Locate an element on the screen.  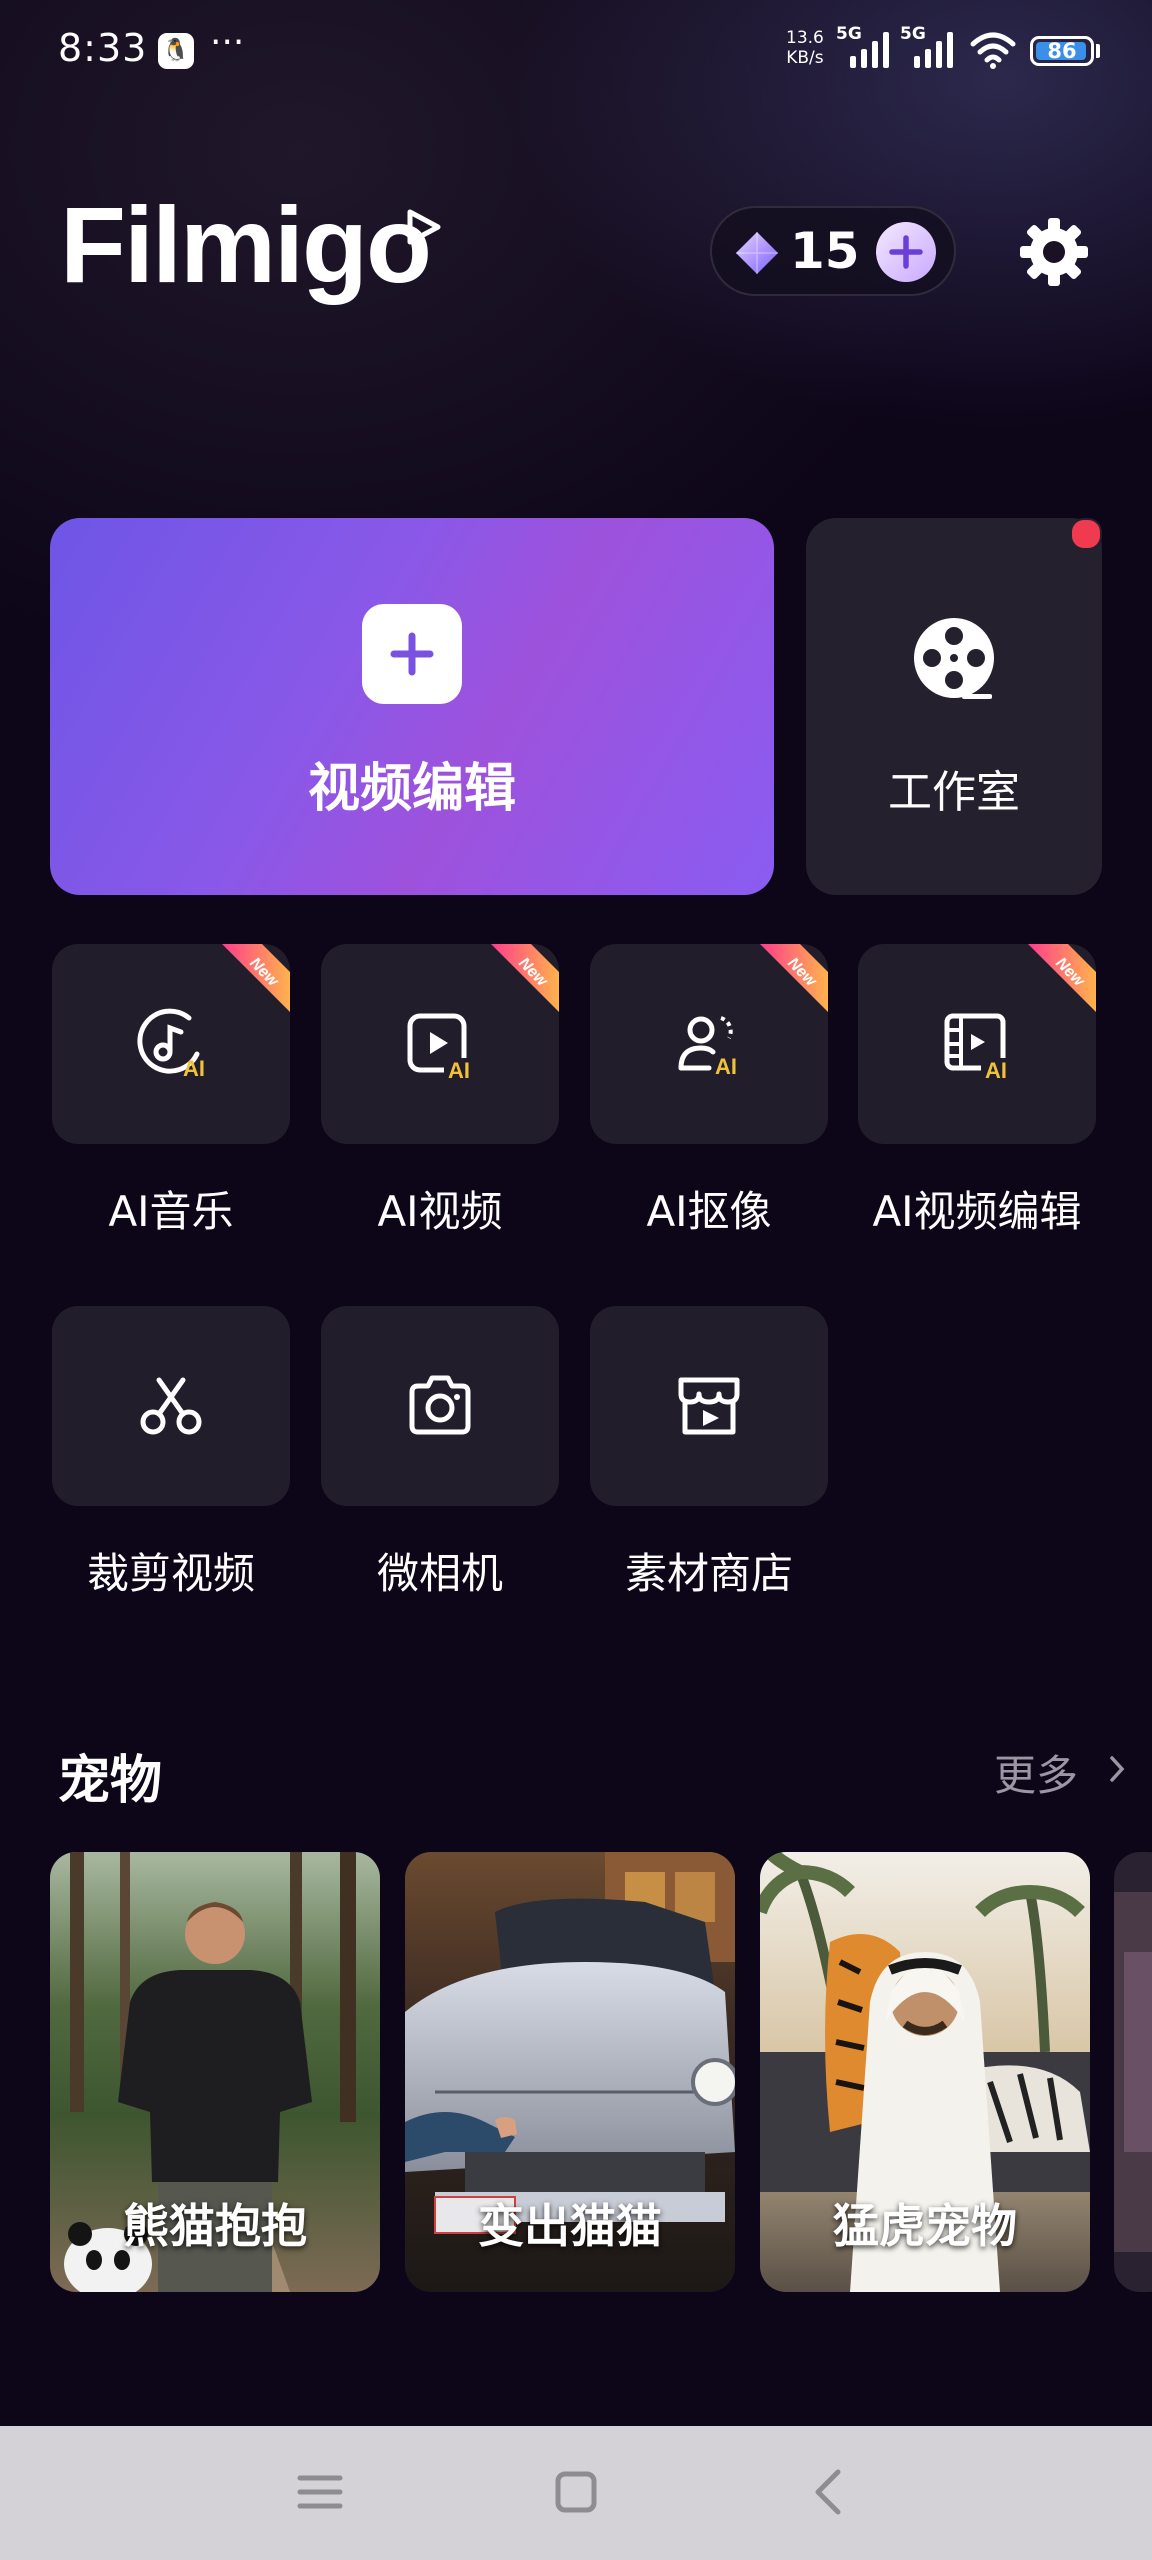
ai-music-tile: AI New is located at coordinates (171, 1044).